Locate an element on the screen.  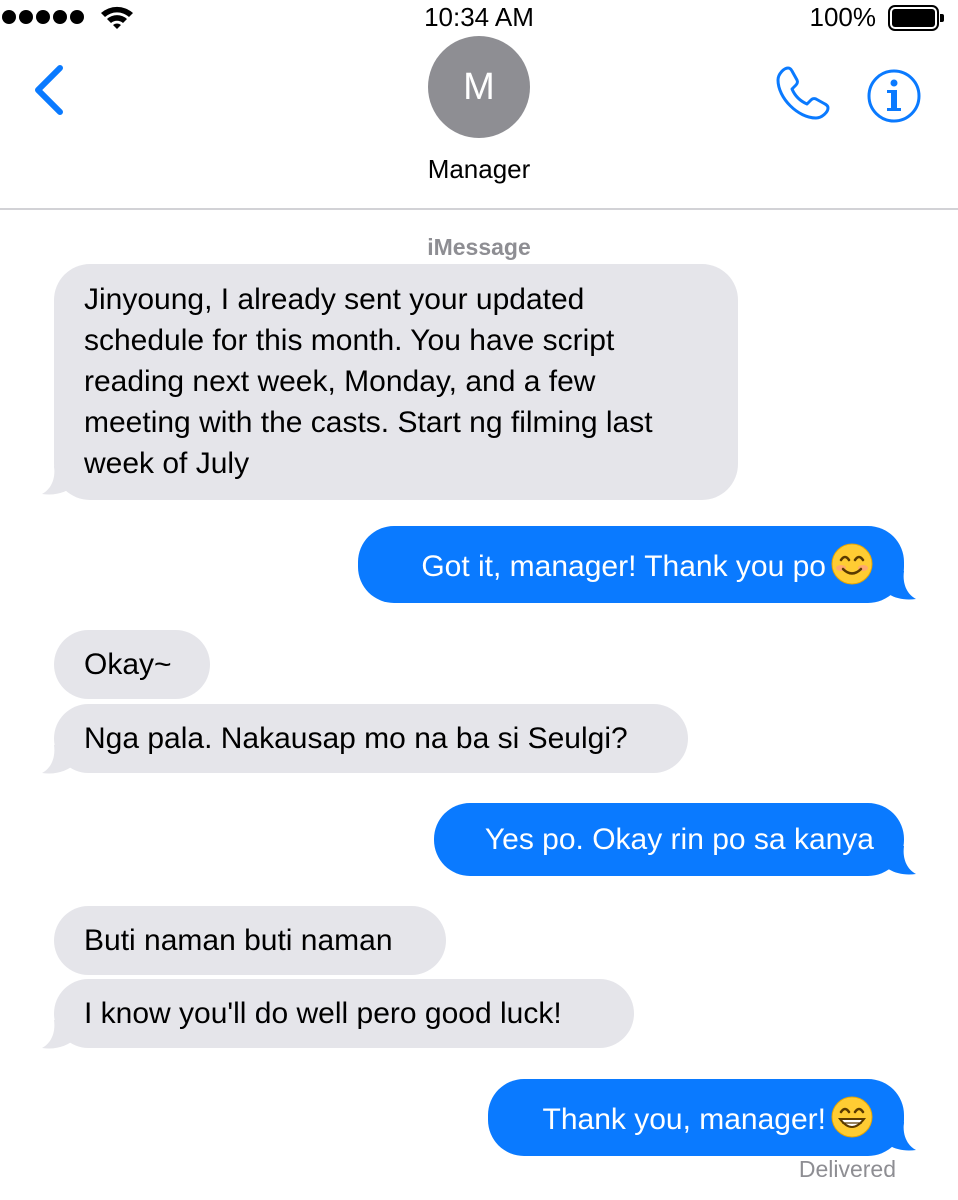
message-text: Buti naman buti naman is located at coordinates (238, 940).